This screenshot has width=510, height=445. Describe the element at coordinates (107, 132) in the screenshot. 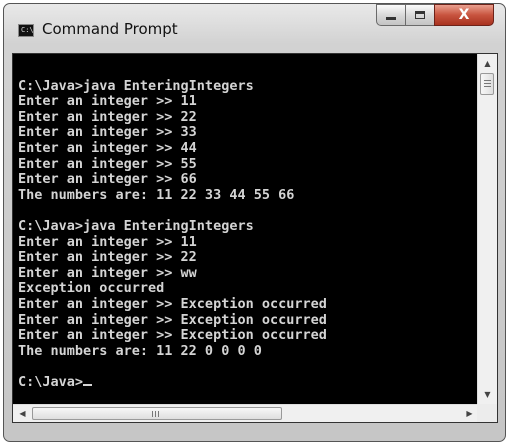

I see `console-line-text: Enter an integer >> 33` at that location.